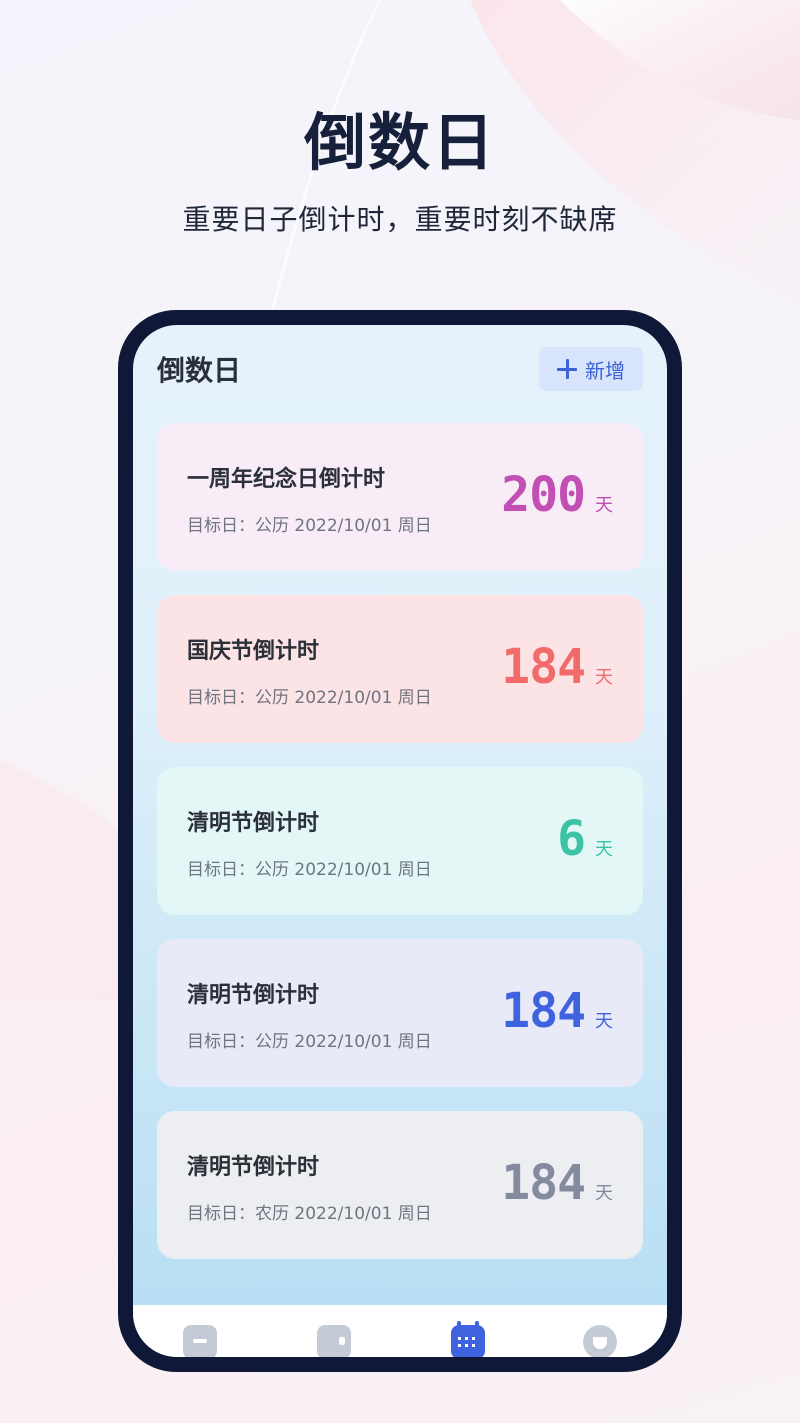 The height and width of the screenshot is (1423, 800). What do you see at coordinates (567, 369) in the screenshot?
I see `plus-icon` at bounding box center [567, 369].